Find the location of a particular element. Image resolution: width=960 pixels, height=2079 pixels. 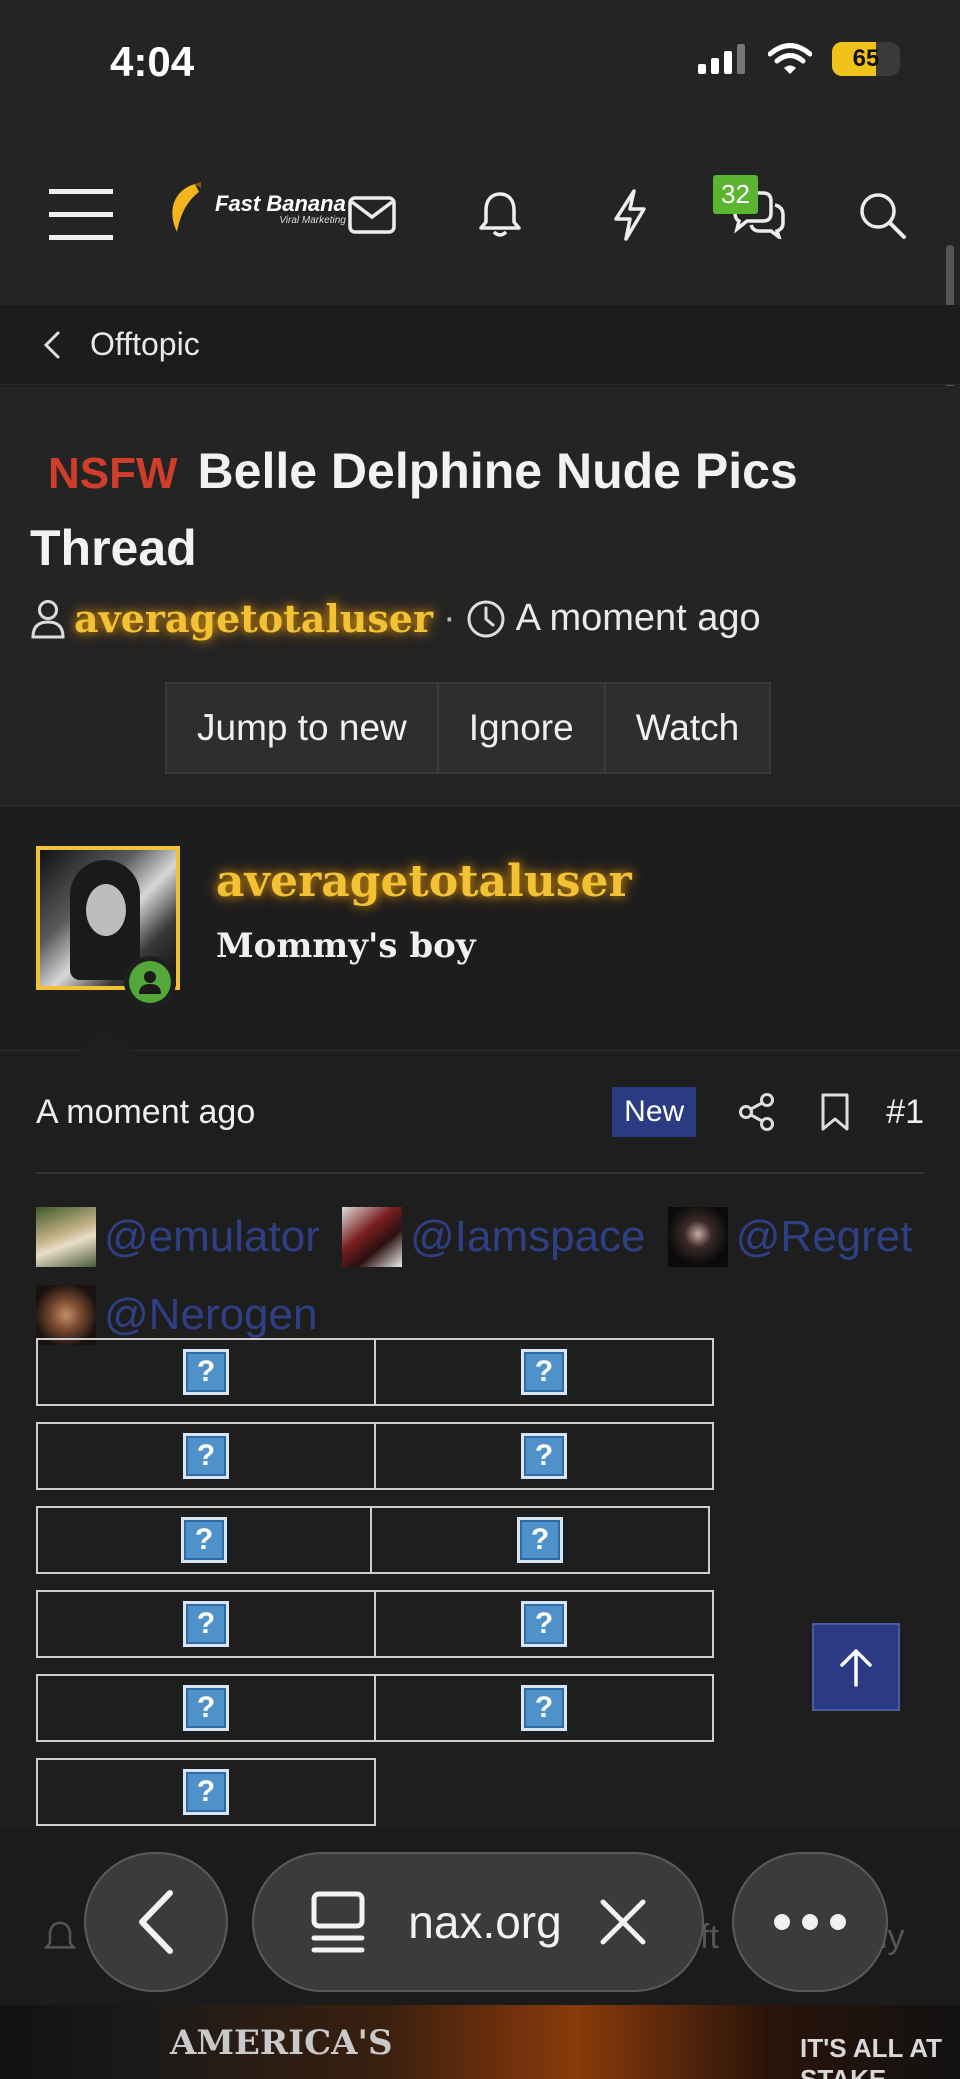

app-header is located at coordinates (480, 217).